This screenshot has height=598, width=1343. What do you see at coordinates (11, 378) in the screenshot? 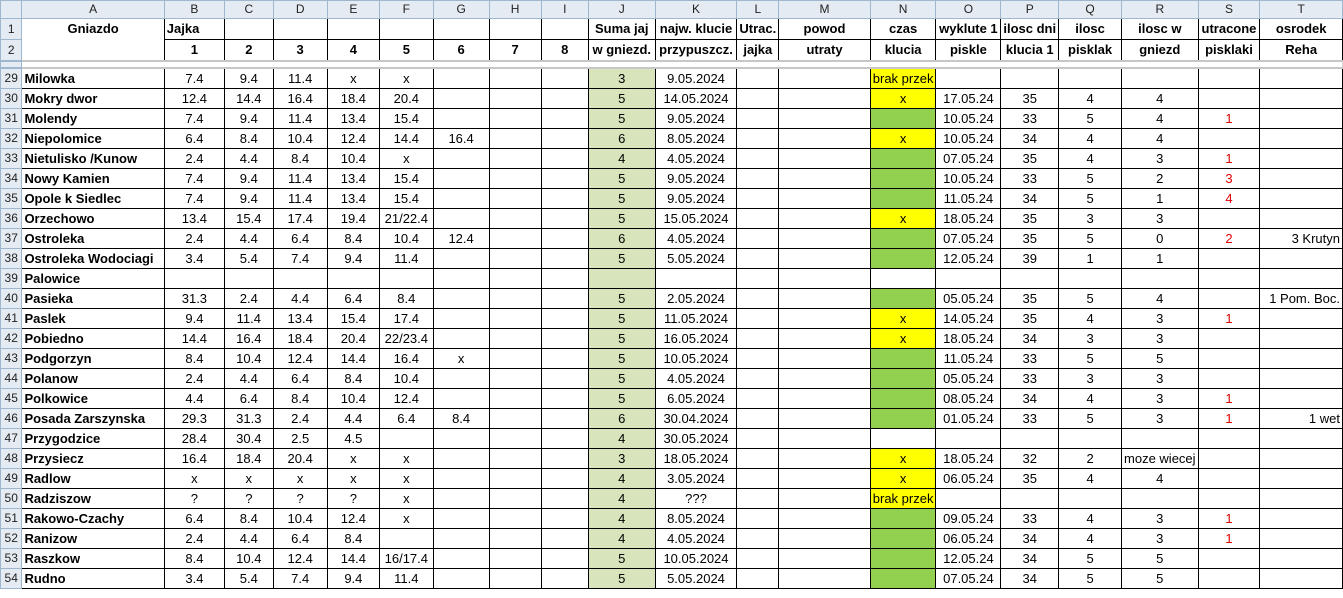
I see `row-number: 44` at bounding box center [11, 378].